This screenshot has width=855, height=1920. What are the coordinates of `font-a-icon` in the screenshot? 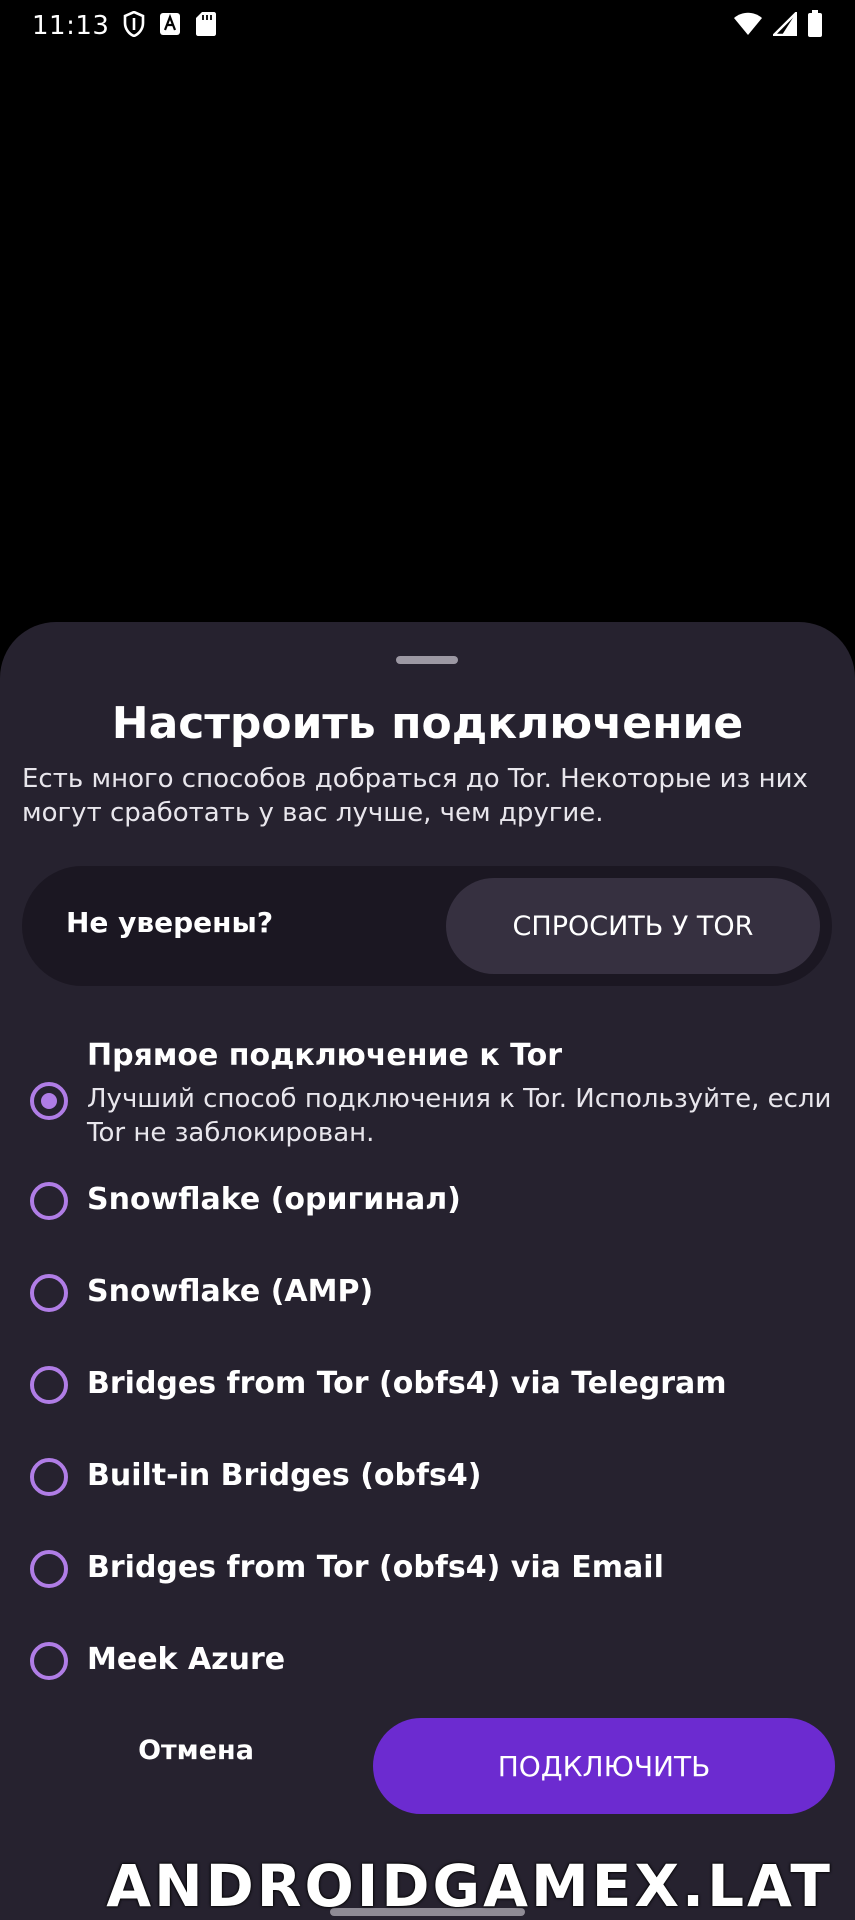 It's located at (170, 26).